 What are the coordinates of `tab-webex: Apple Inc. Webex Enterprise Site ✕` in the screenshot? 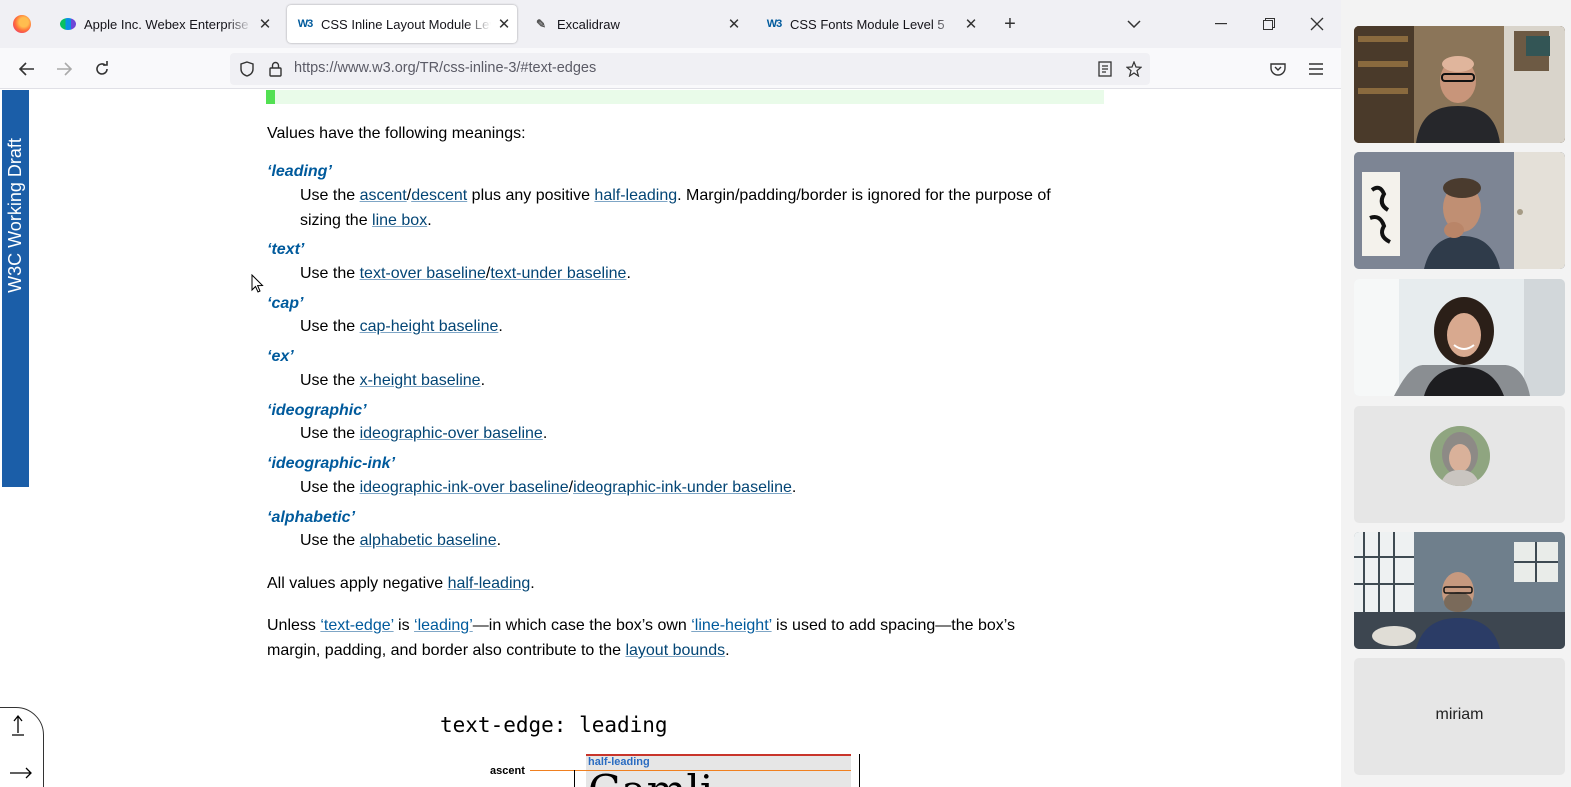 It's located at (165, 24).